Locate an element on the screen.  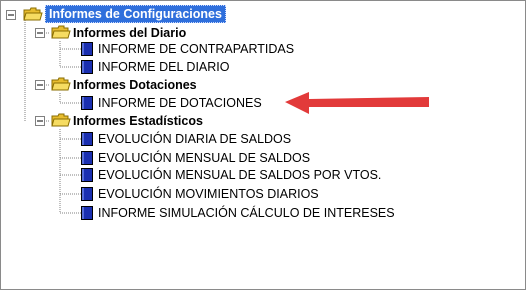
tree-item-label: INFORME DE CONTRAPARTIDAS is located at coordinates (196, 49).